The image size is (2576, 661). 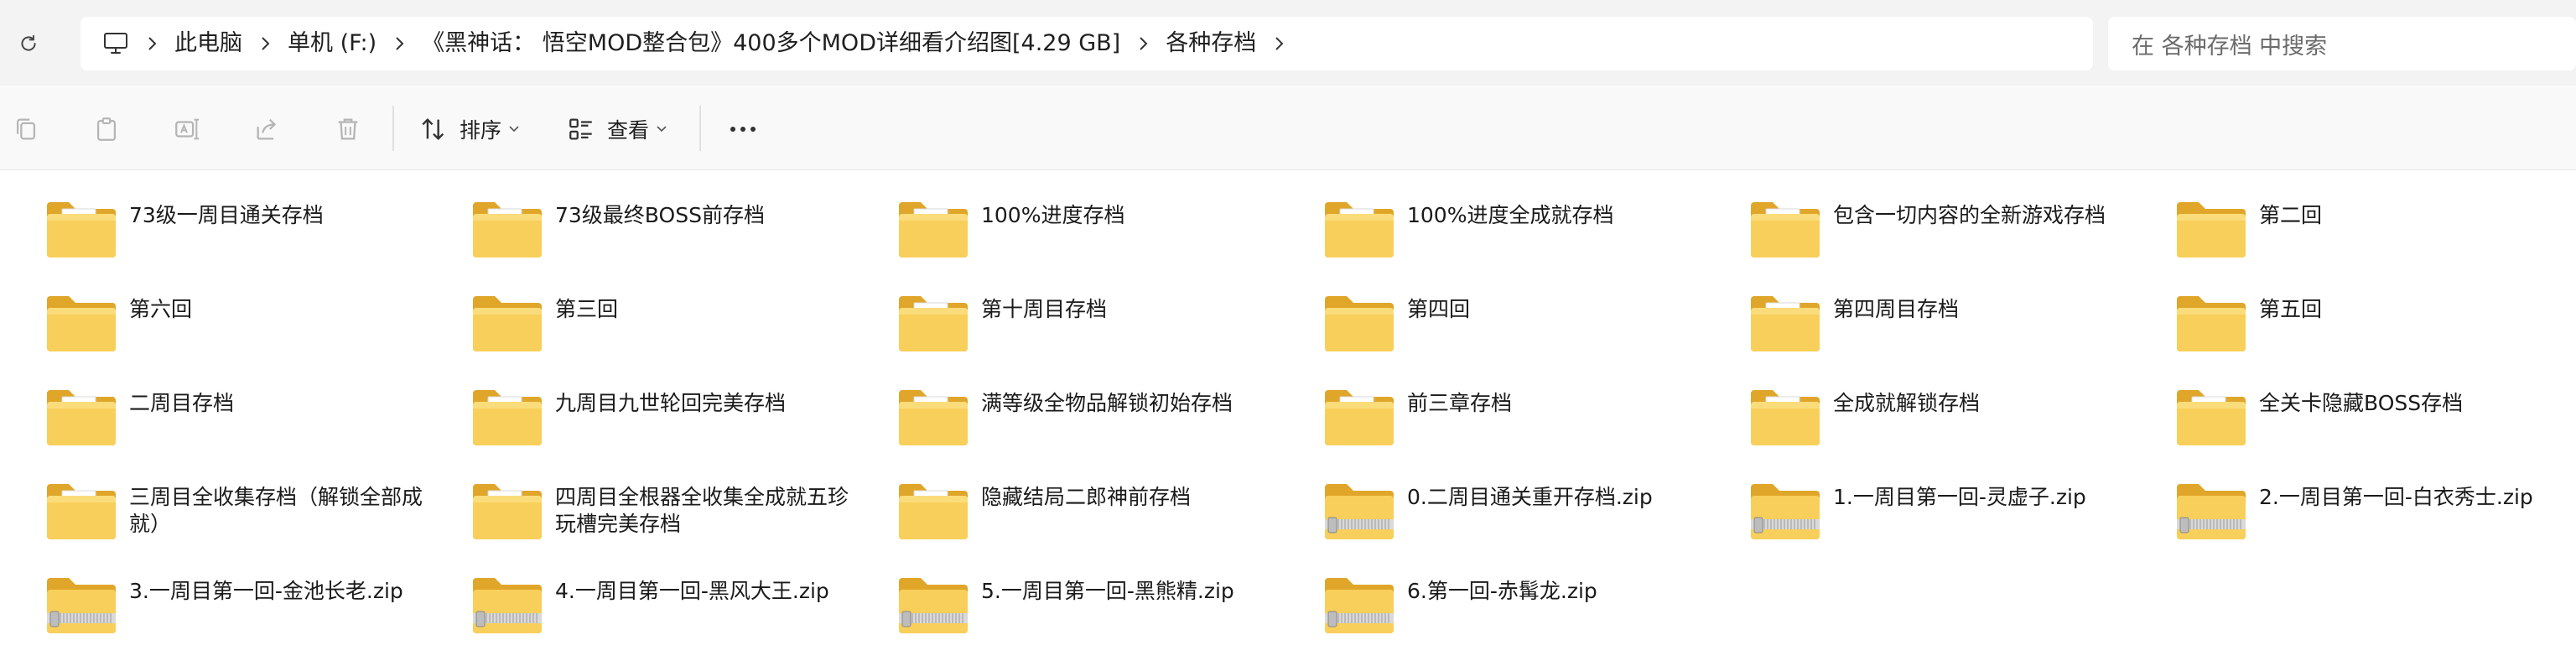 I want to click on zip-file-item: 4.一周目第一回-黑风大王.zip, so click(x=668, y=608).